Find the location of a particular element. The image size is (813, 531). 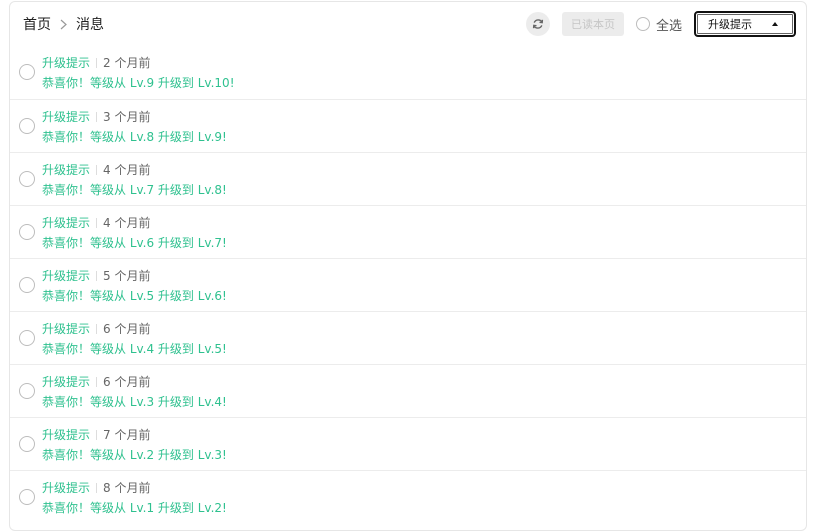

message-meta: 升级提示 7 个月前 is located at coordinates (96, 434).